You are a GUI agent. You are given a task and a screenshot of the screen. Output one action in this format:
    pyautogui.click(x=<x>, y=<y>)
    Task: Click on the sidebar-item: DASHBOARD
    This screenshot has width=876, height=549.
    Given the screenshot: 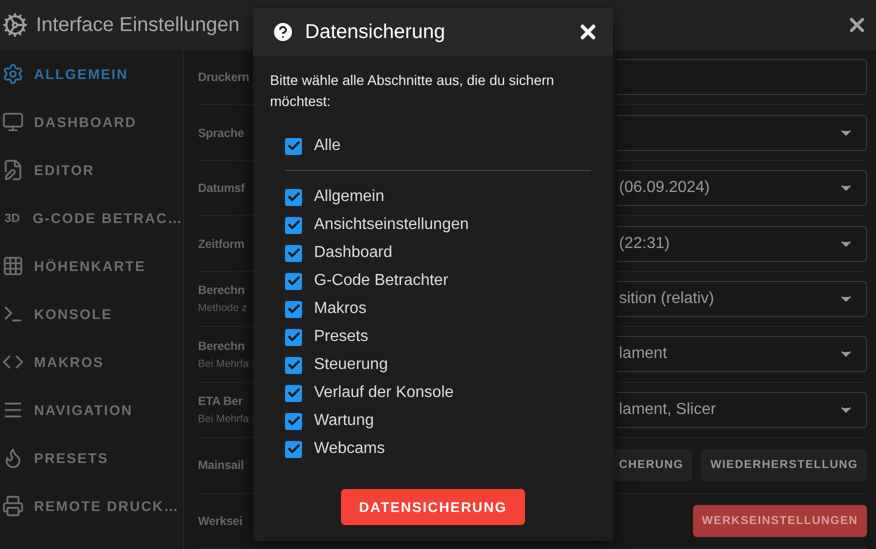 What is the action you would take?
    pyautogui.click(x=91, y=122)
    